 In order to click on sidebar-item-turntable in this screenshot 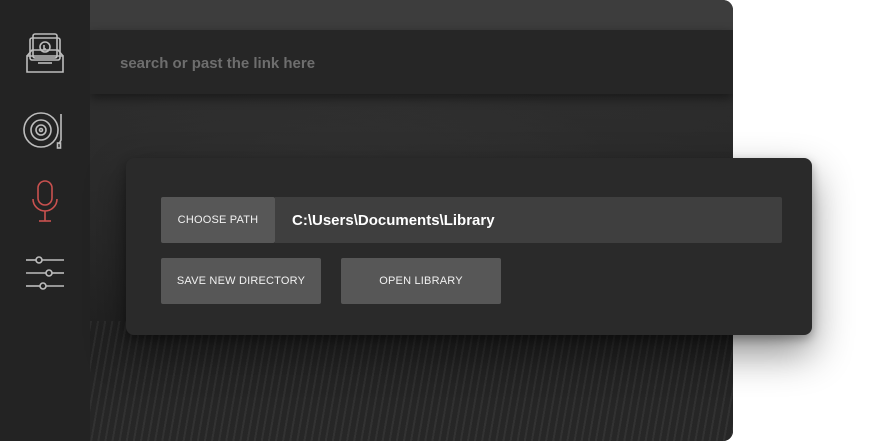, I will do `click(45, 130)`.